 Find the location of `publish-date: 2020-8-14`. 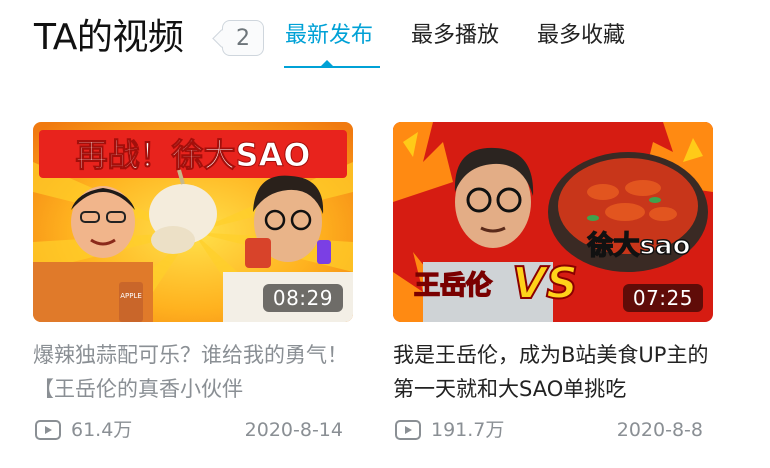

publish-date: 2020-8-14 is located at coordinates (293, 430).